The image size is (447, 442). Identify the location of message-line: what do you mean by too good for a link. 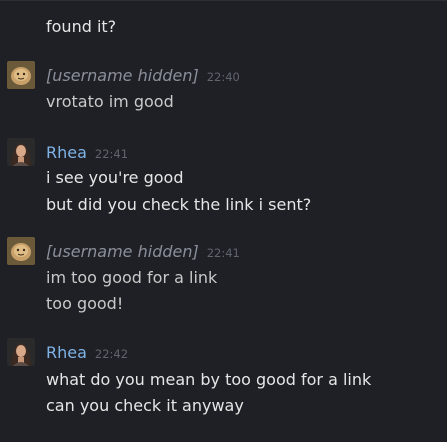
(209, 379).